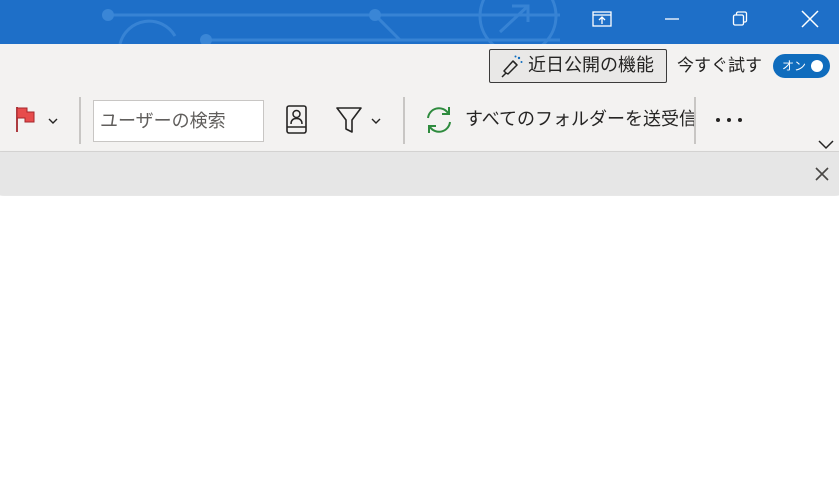 This screenshot has height=491, width=839. Describe the element at coordinates (178, 121) in the screenshot. I see `search-people-input` at that location.